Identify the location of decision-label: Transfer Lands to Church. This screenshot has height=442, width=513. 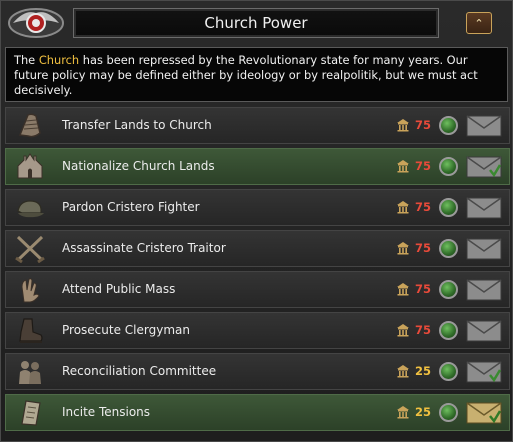
(137, 125).